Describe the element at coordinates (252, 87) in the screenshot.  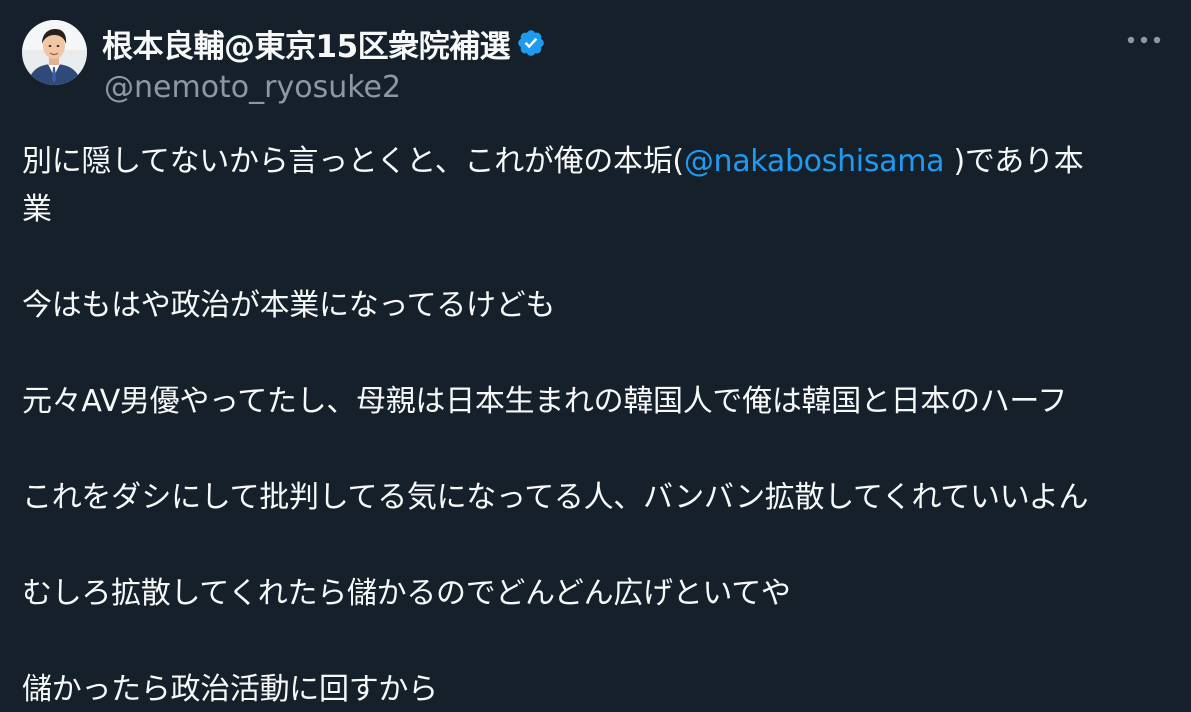
I see `author-handle: @nemoto_ryosuke2` at that location.